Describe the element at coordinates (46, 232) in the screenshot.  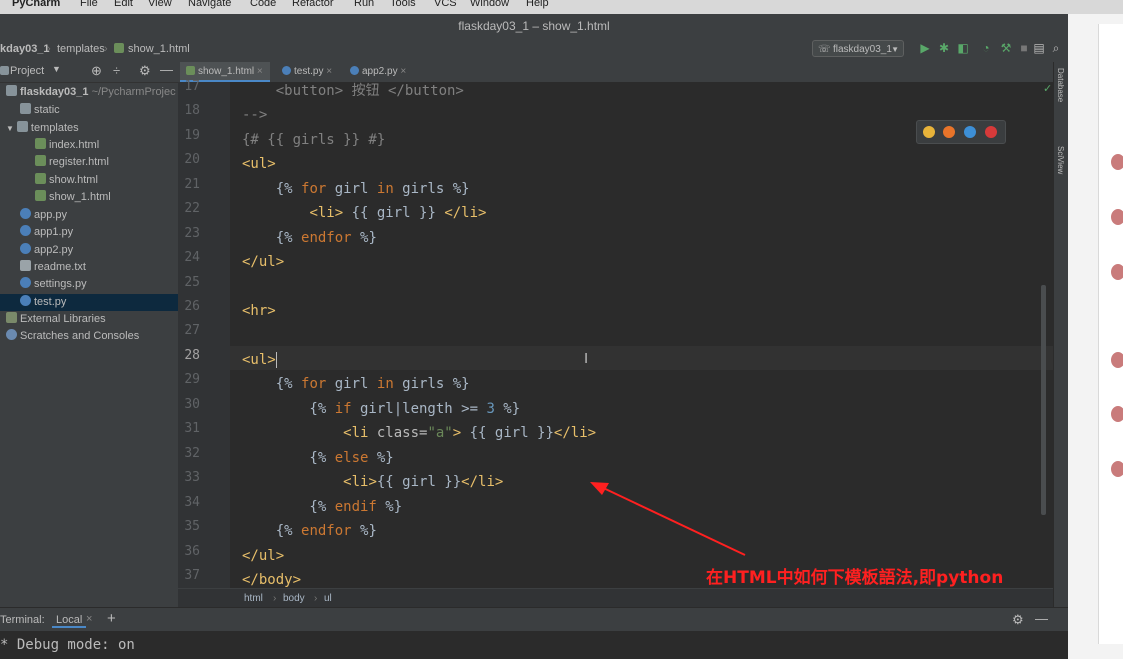
I see `tree-item-app1-py: app1.py` at that location.